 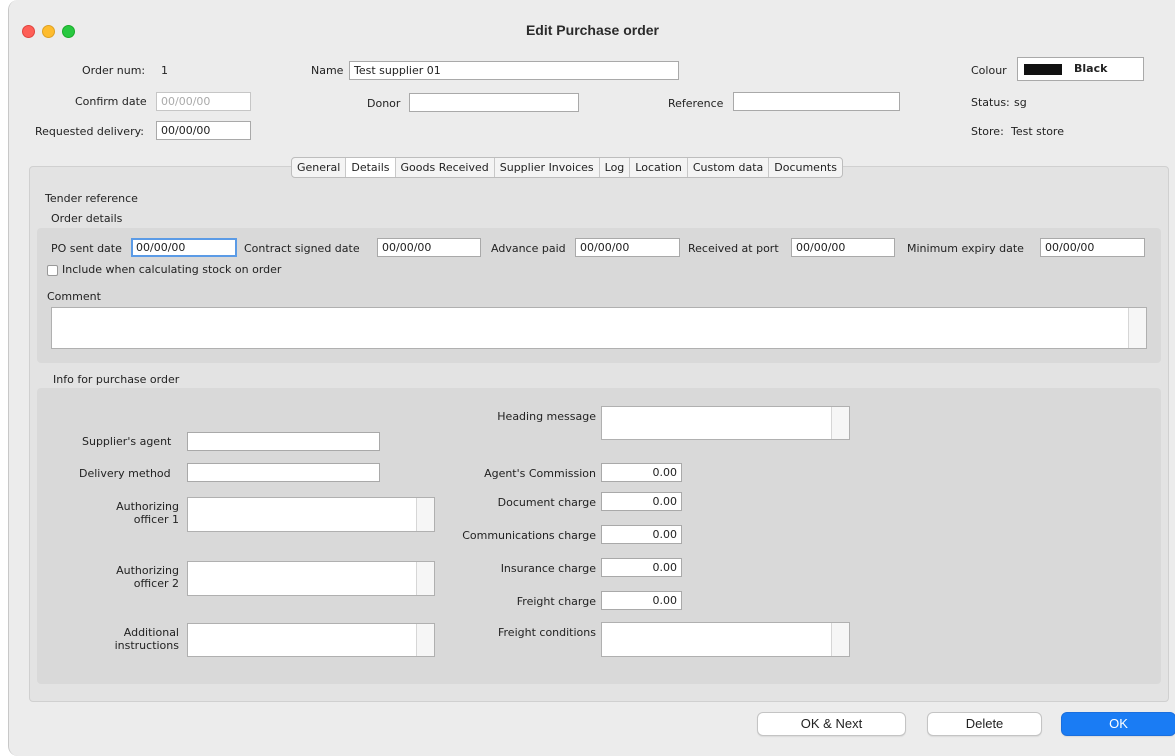 What do you see at coordinates (87, 218) in the screenshot?
I see `order-details-label: Order details` at bounding box center [87, 218].